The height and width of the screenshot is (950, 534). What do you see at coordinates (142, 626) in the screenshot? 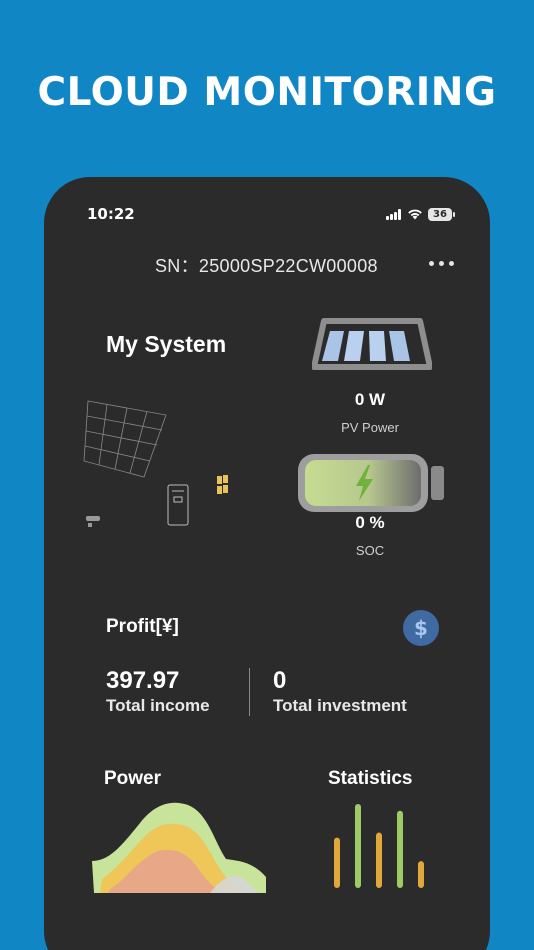
I see `profit-title: Profit[¥]` at bounding box center [142, 626].